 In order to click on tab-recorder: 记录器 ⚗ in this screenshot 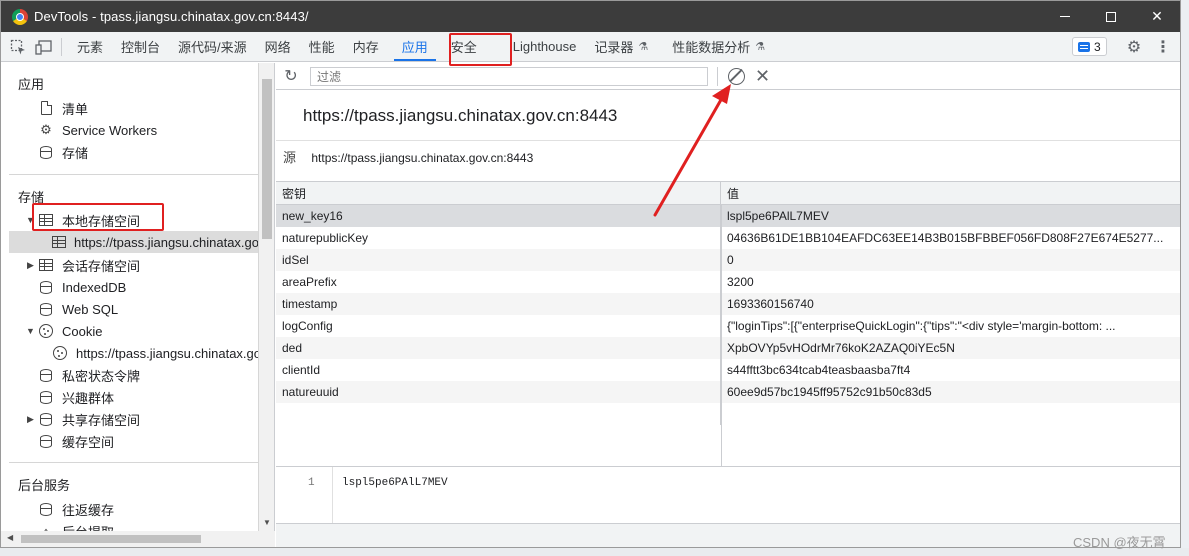, I will do `click(621, 47)`.